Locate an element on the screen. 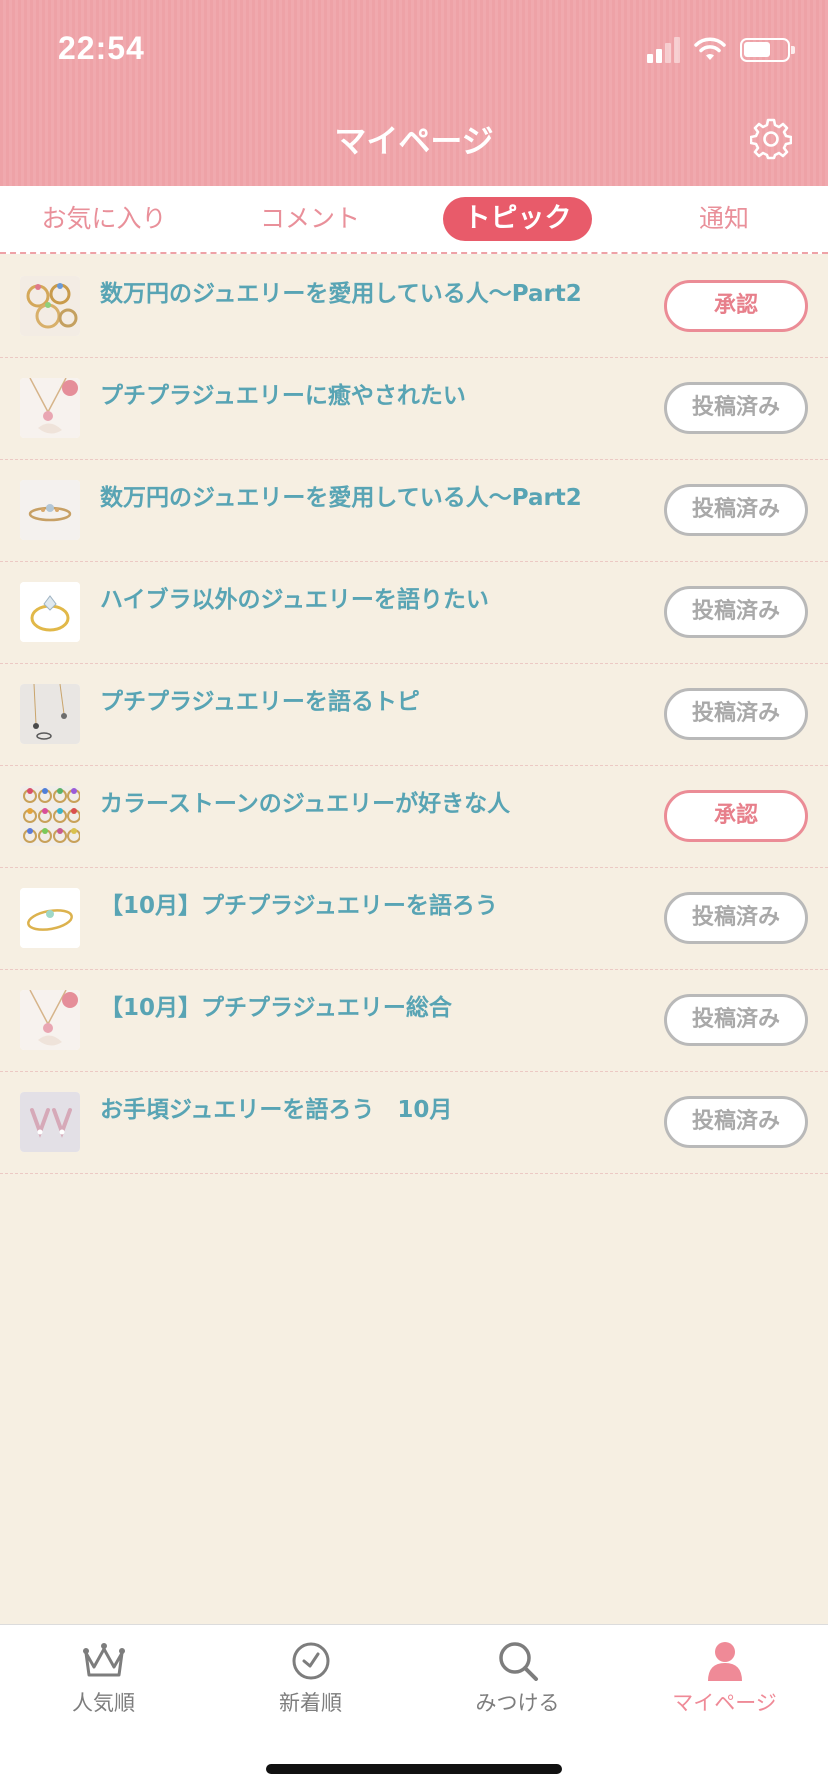  topic-row: お手頃ジュエリーを語ろう 10月 投稿済み is located at coordinates (414, 1123).